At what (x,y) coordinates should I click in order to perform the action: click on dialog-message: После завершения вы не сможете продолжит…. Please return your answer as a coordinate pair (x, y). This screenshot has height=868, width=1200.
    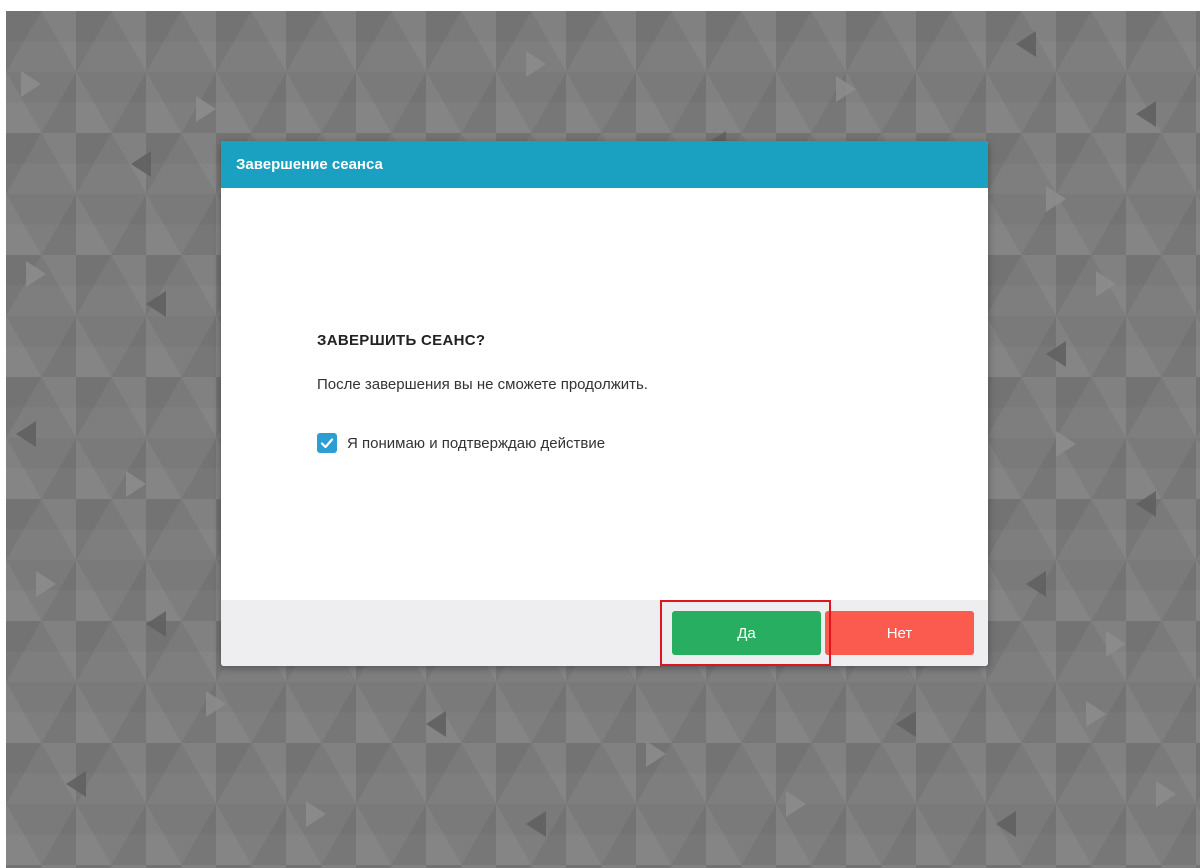
    Looking at the image, I should click on (482, 384).